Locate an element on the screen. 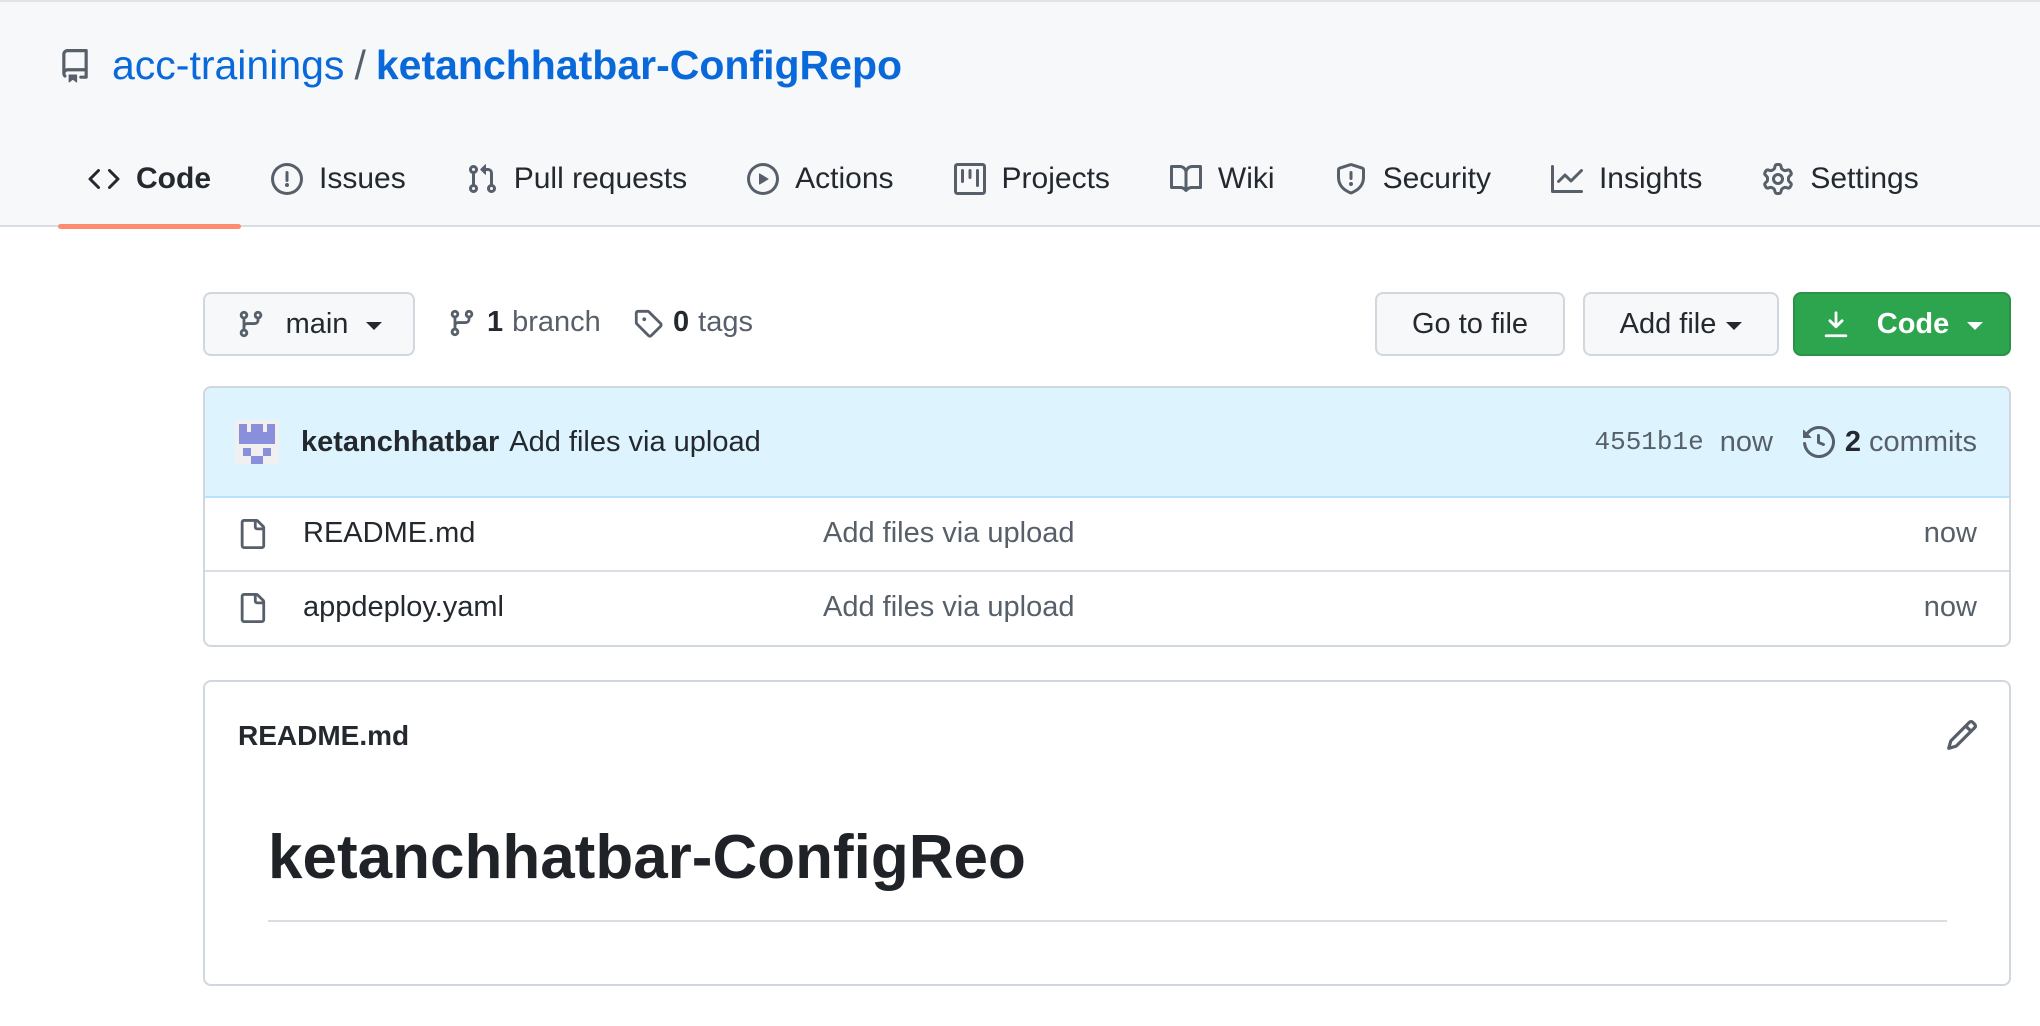 This screenshot has height=1026, width=2040. tag-word: tags is located at coordinates (725, 322).